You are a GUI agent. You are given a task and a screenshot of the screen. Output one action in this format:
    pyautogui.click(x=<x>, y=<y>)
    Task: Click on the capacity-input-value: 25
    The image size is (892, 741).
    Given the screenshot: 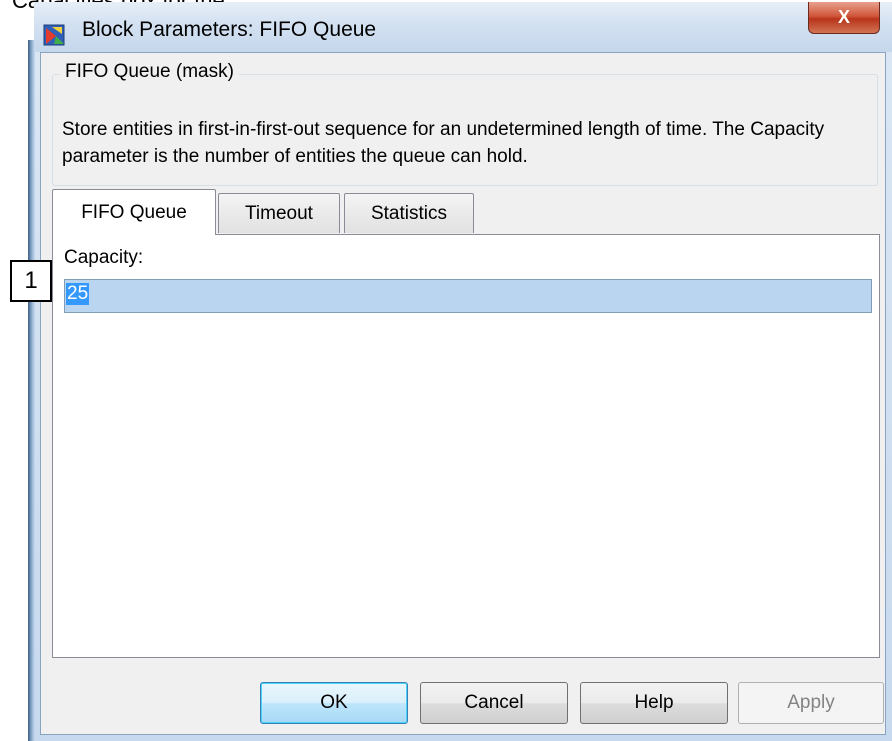 What is the action you would take?
    pyautogui.click(x=78, y=294)
    